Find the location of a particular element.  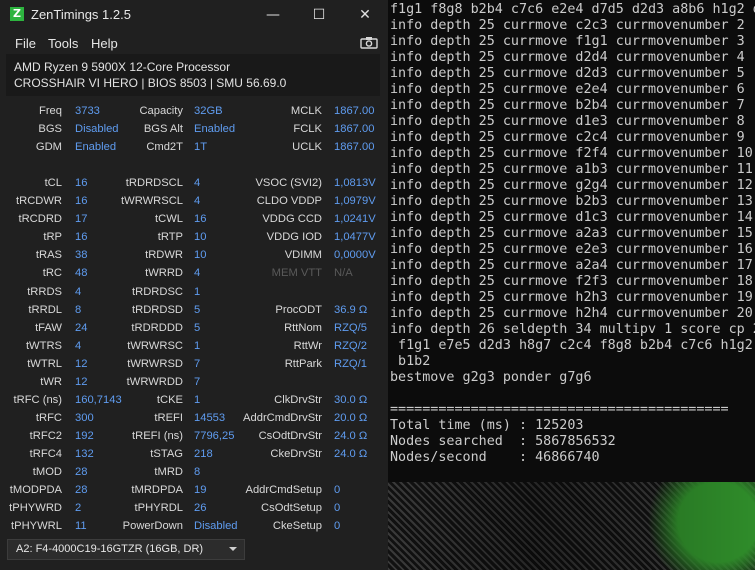

timing-label-mem-vtt: MEM VTT is located at coordinates (296, 273).